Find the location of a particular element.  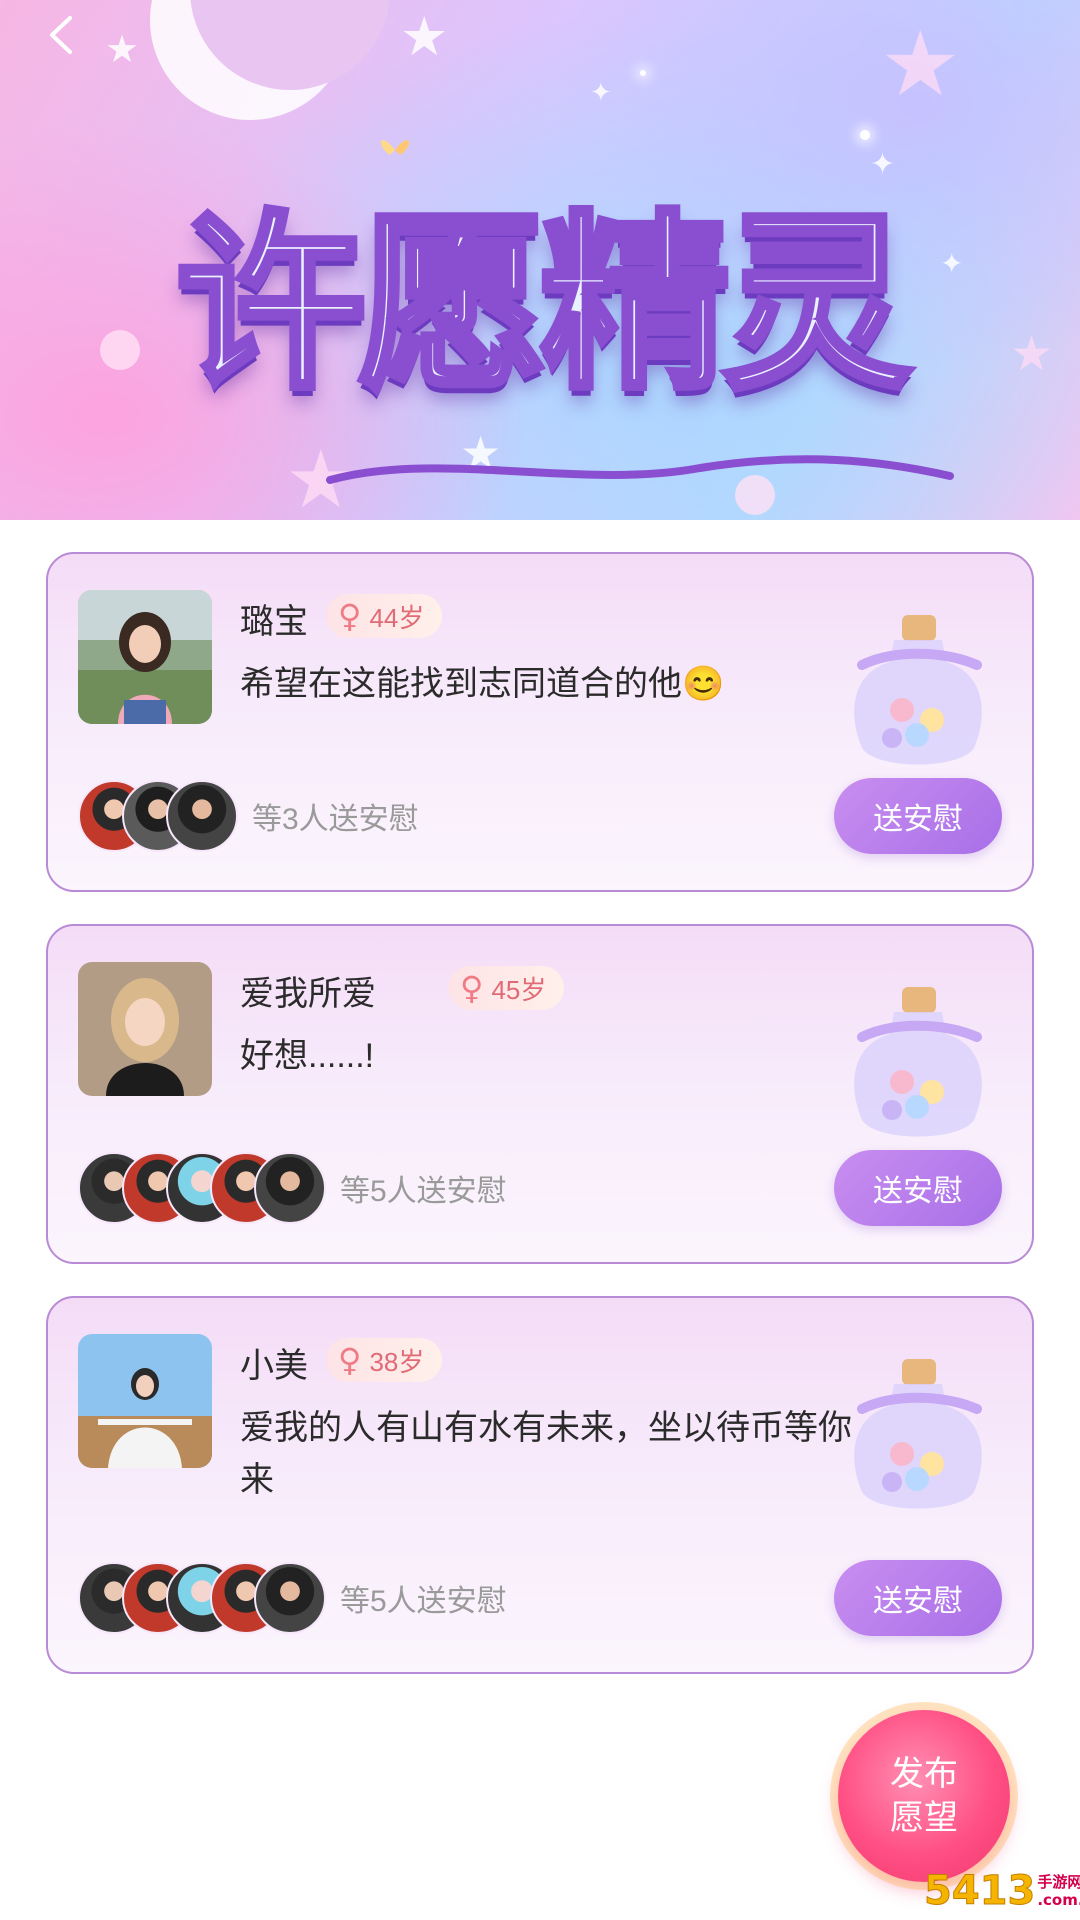

gender-age-badge: ♀ 45岁 is located at coordinates (506, 988).